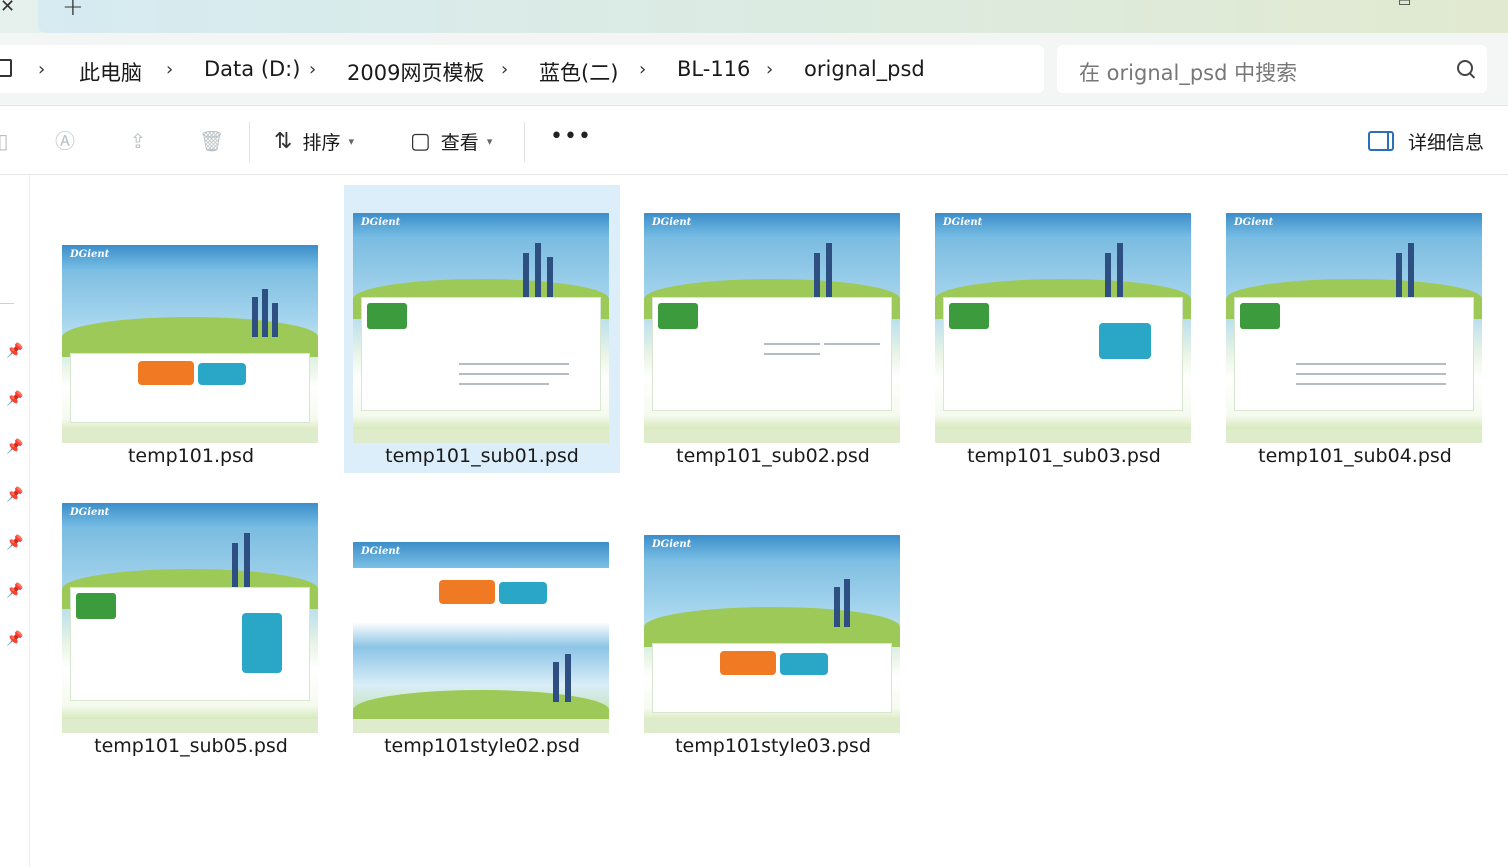 This screenshot has height=867, width=1508. I want to click on title-bar: ✕ + ▭, so click(754, 16).